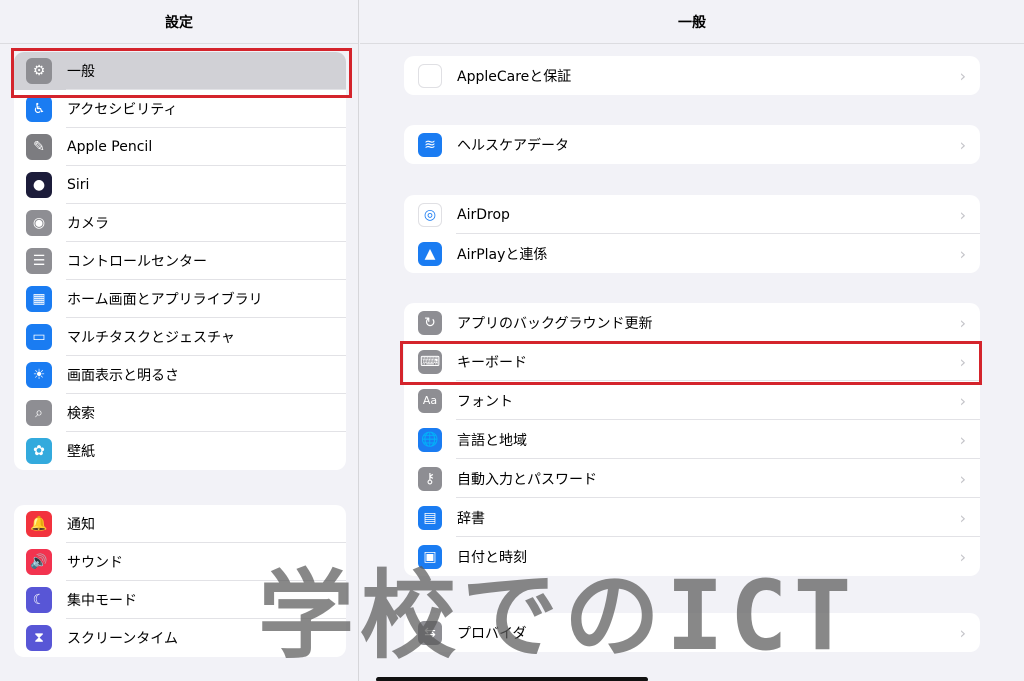 The height and width of the screenshot is (681, 1024). What do you see at coordinates (430, 144) in the screenshot?
I see `health-data-icon: ≋` at bounding box center [430, 144].